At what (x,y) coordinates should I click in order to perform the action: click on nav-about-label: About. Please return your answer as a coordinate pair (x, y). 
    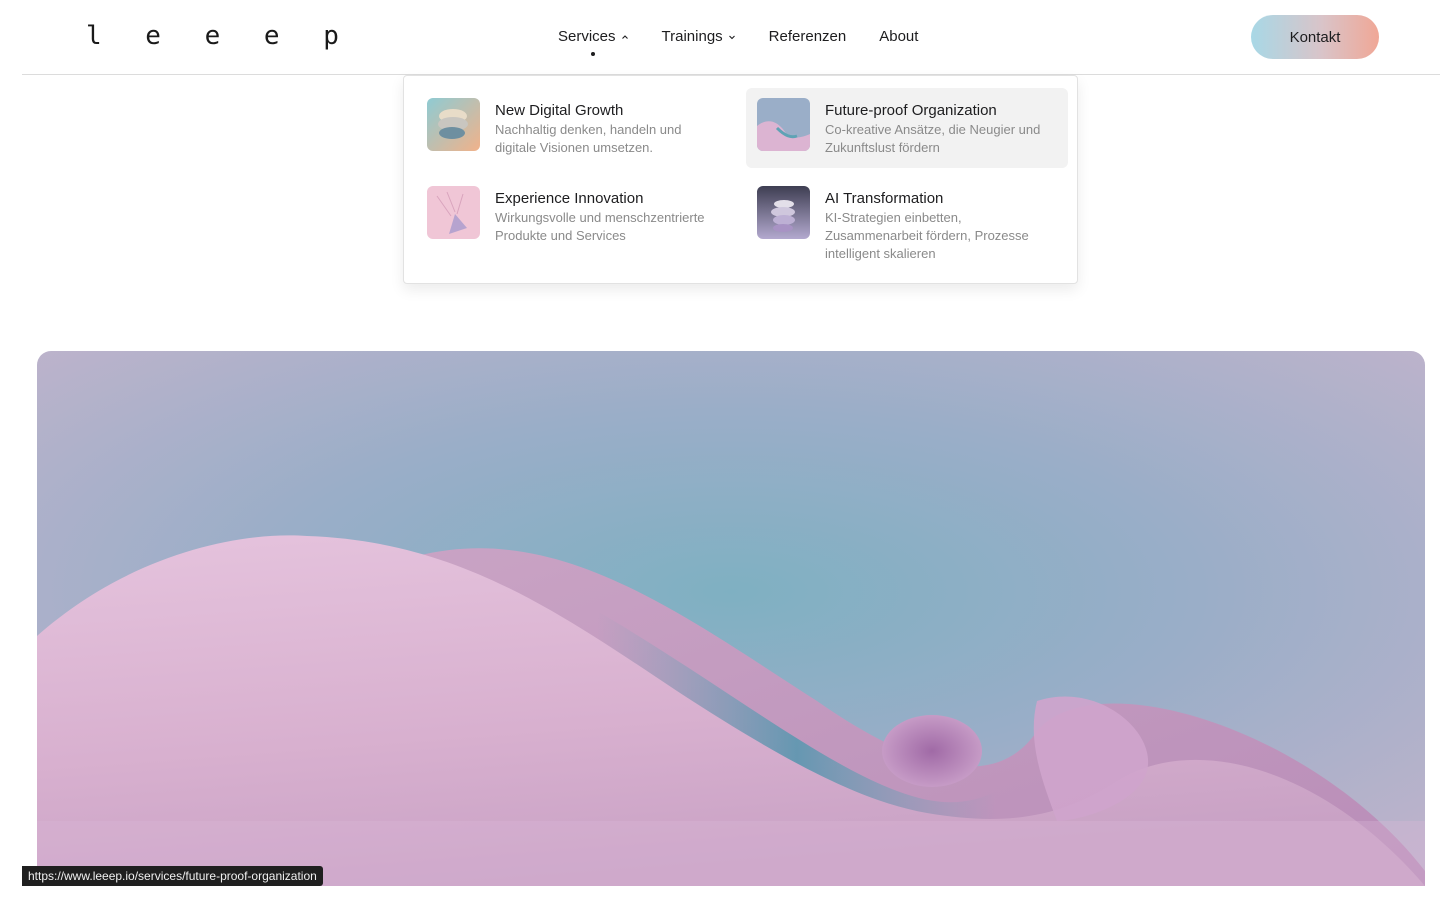
    Looking at the image, I should click on (899, 36).